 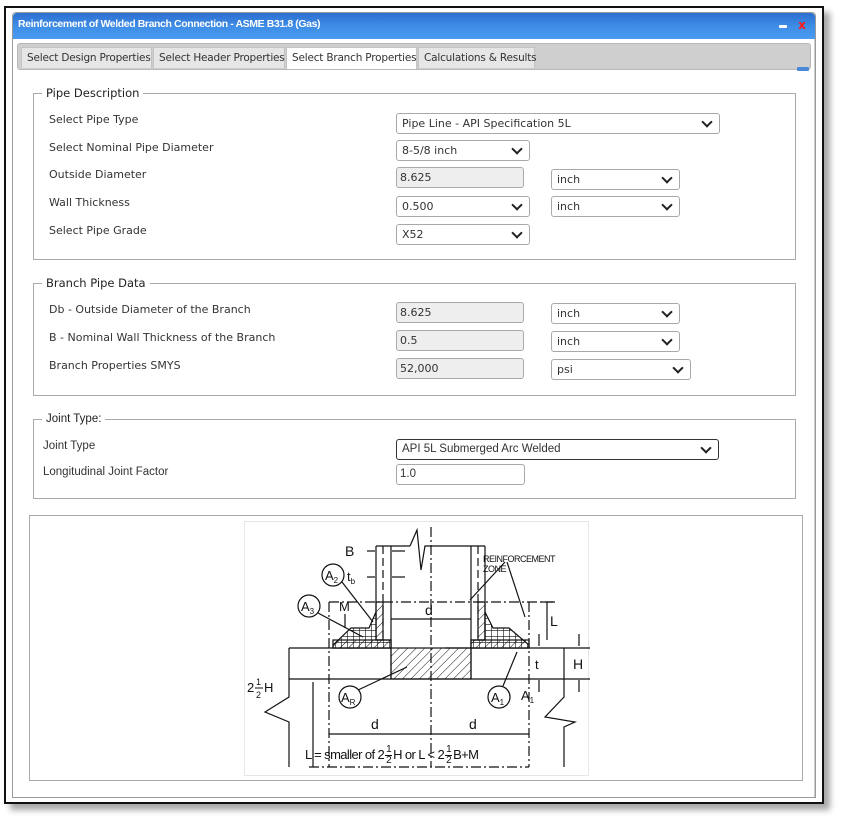 What do you see at coordinates (486, 123) in the screenshot?
I see `pipe-type-value: Pipe Line - API Specification 5L` at bounding box center [486, 123].